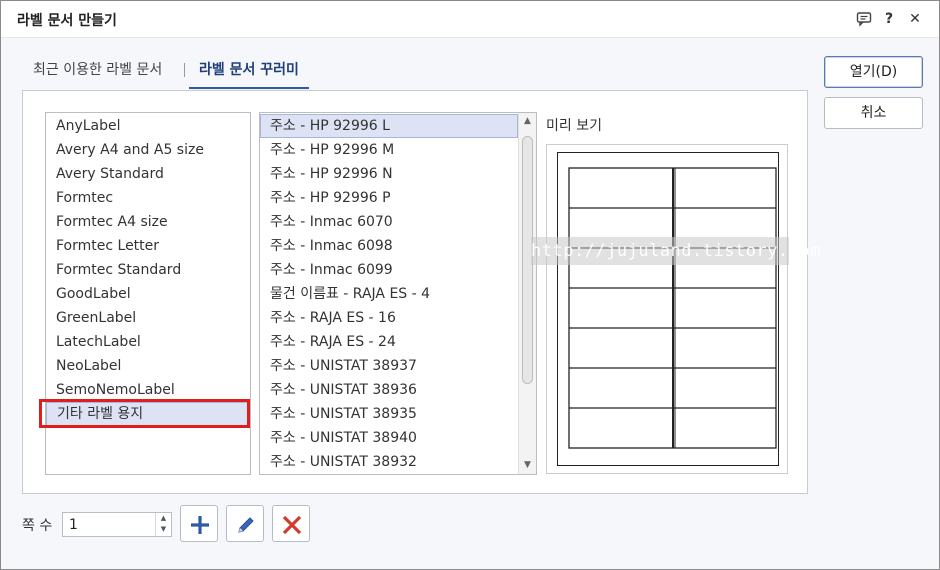 Image resolution: width=940 pixels, height=570 pixels. I want to click on edit-button, so click(245, 523).